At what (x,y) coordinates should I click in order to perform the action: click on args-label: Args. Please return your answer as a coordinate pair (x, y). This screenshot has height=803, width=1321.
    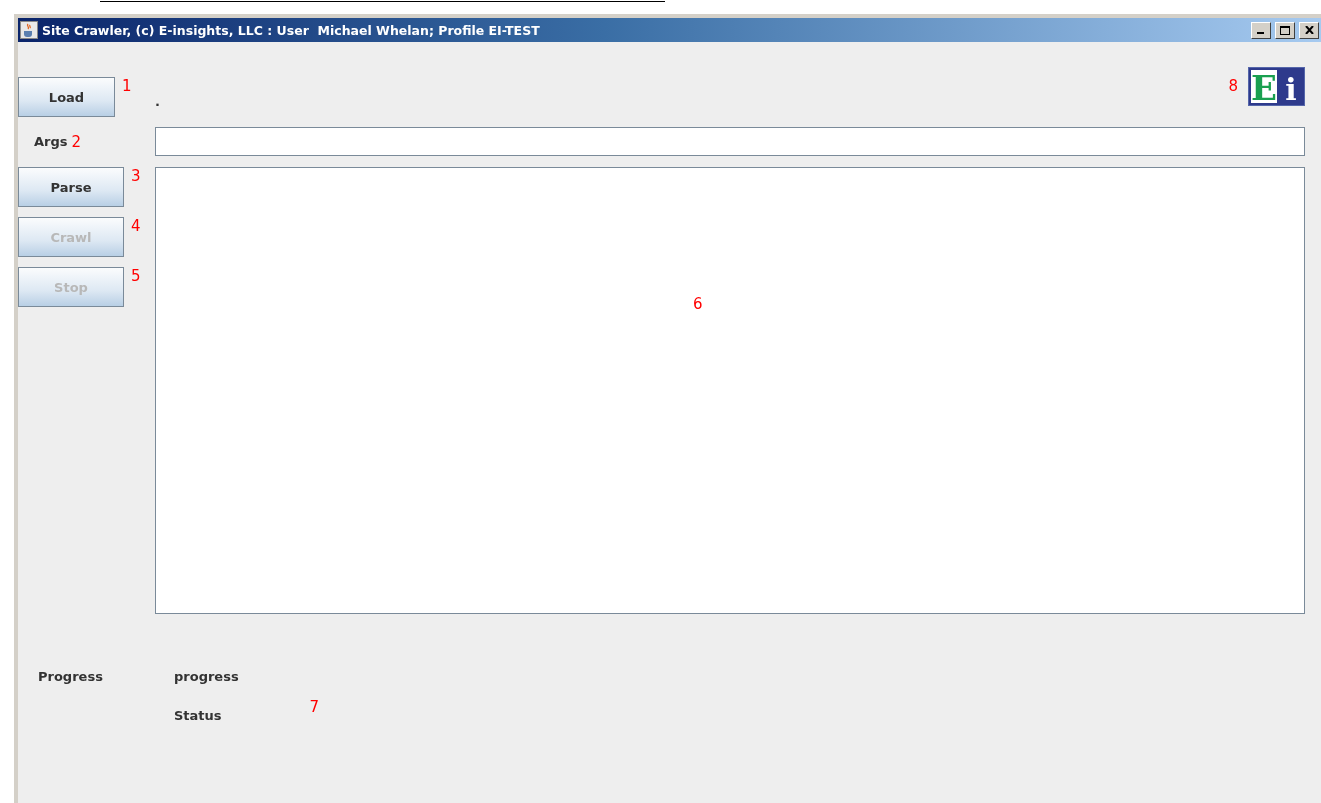
    Looking at the image, I should click on (51, 141).